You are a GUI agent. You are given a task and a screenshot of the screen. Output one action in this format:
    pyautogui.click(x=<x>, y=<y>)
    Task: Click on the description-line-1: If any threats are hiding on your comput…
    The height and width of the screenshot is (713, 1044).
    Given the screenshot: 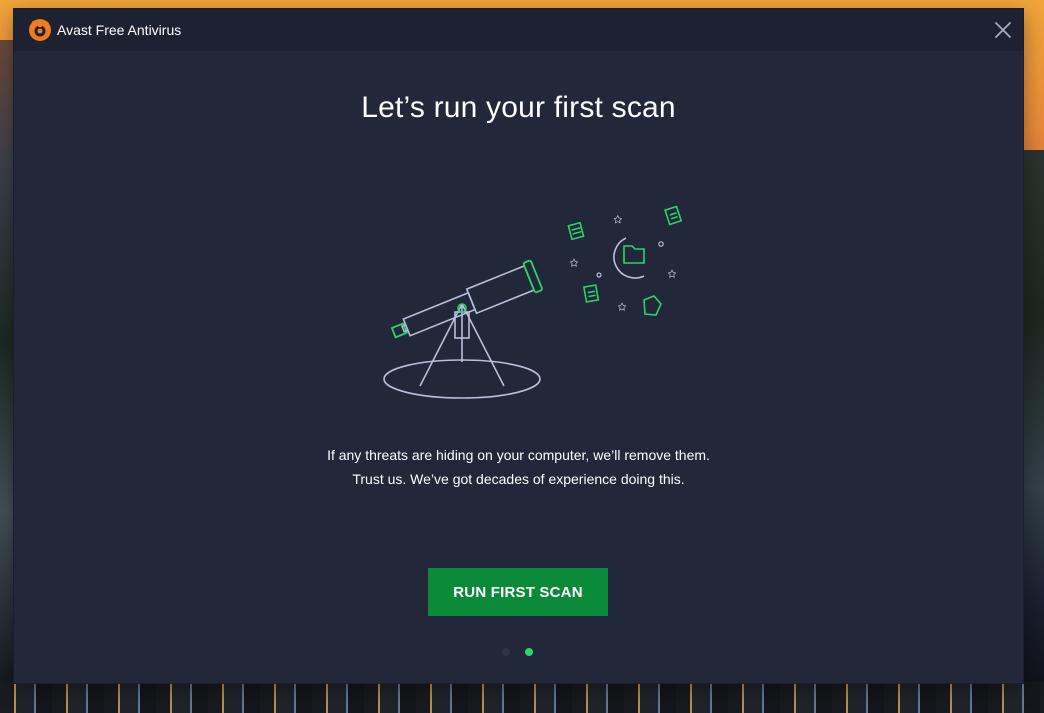 What is the action you would take?
    pyautogui.click(x=518, y=455)
    